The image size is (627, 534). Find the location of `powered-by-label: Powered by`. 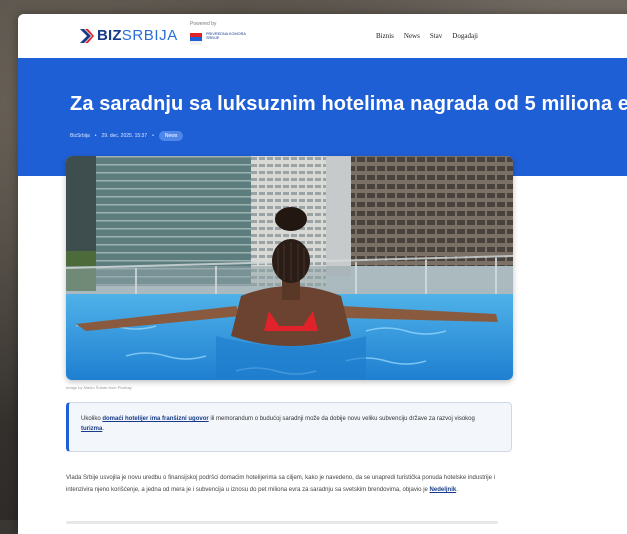

powered-by-label: Powered by is located at coordinates (203, 24).